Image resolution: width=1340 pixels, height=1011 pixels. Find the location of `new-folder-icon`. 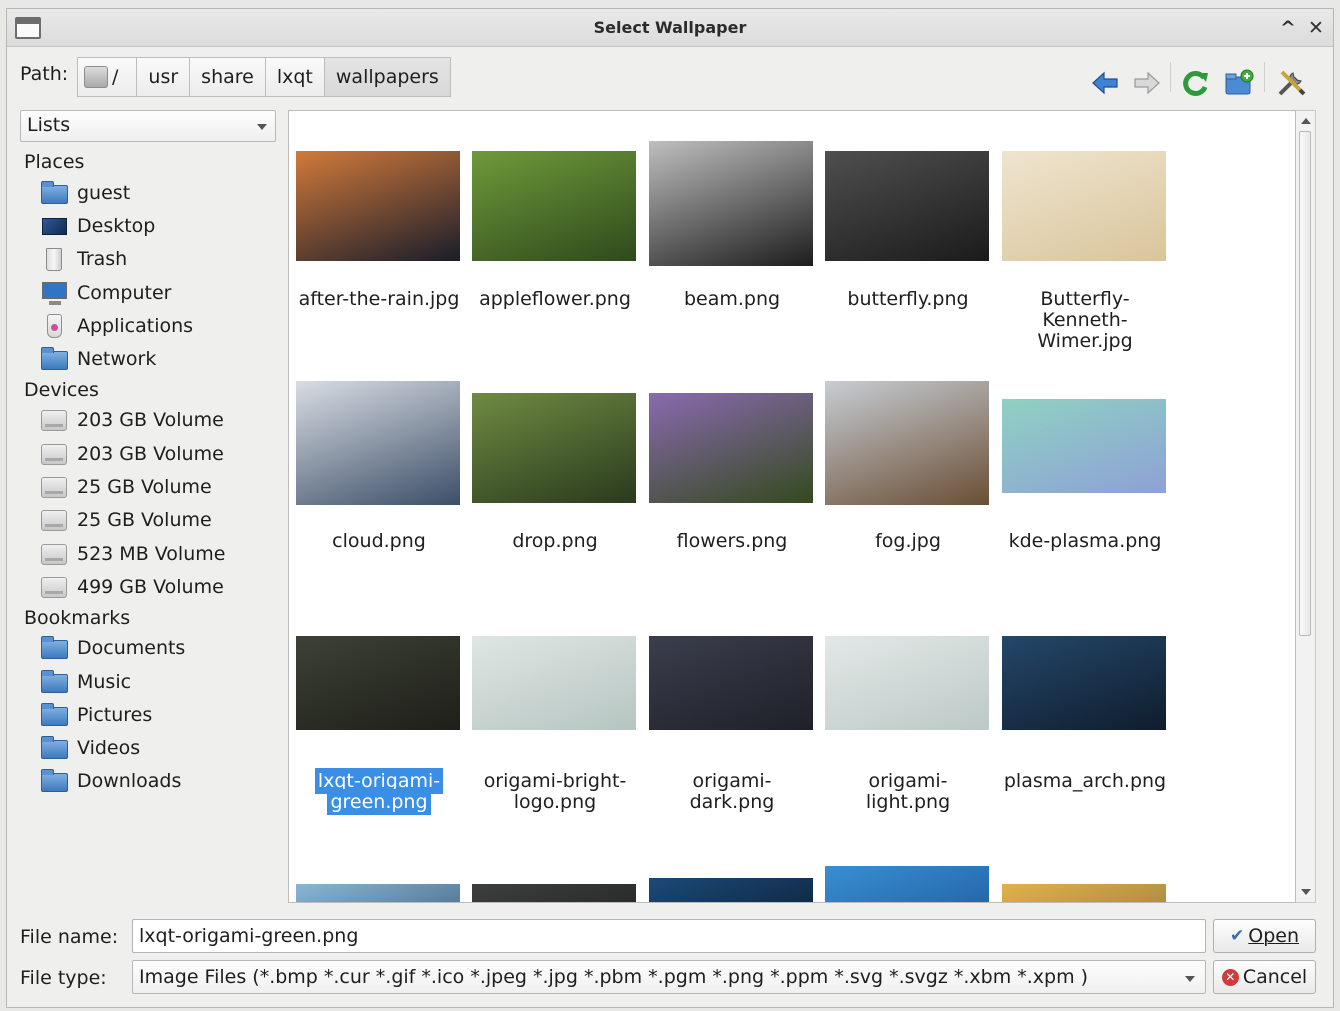

new-folder-icon is located at coordinates (1239, 83).